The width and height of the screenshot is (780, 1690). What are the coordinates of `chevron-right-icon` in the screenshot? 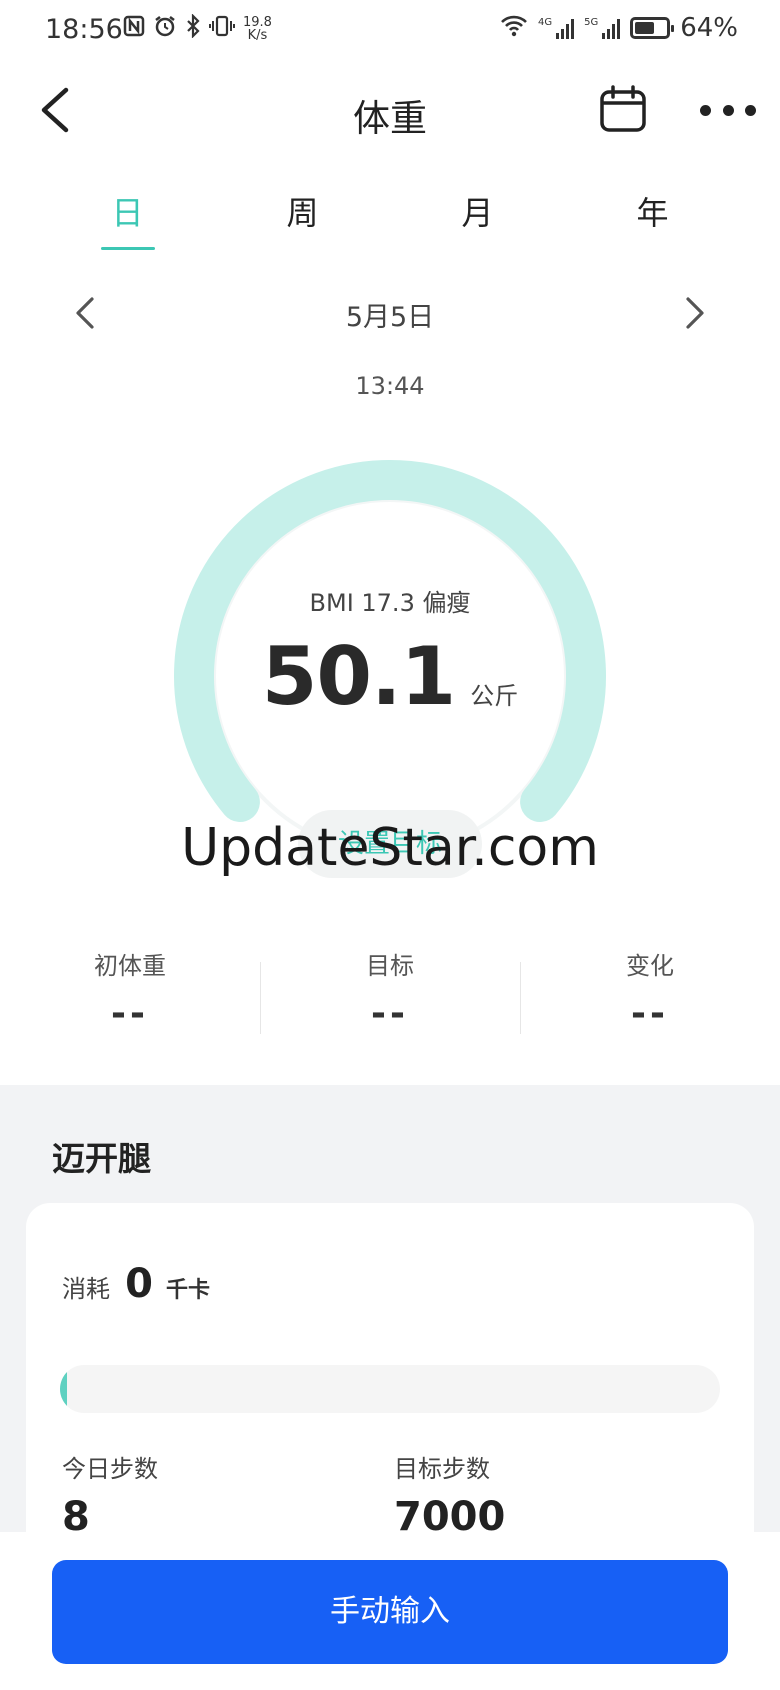 It's located at (695, 313).